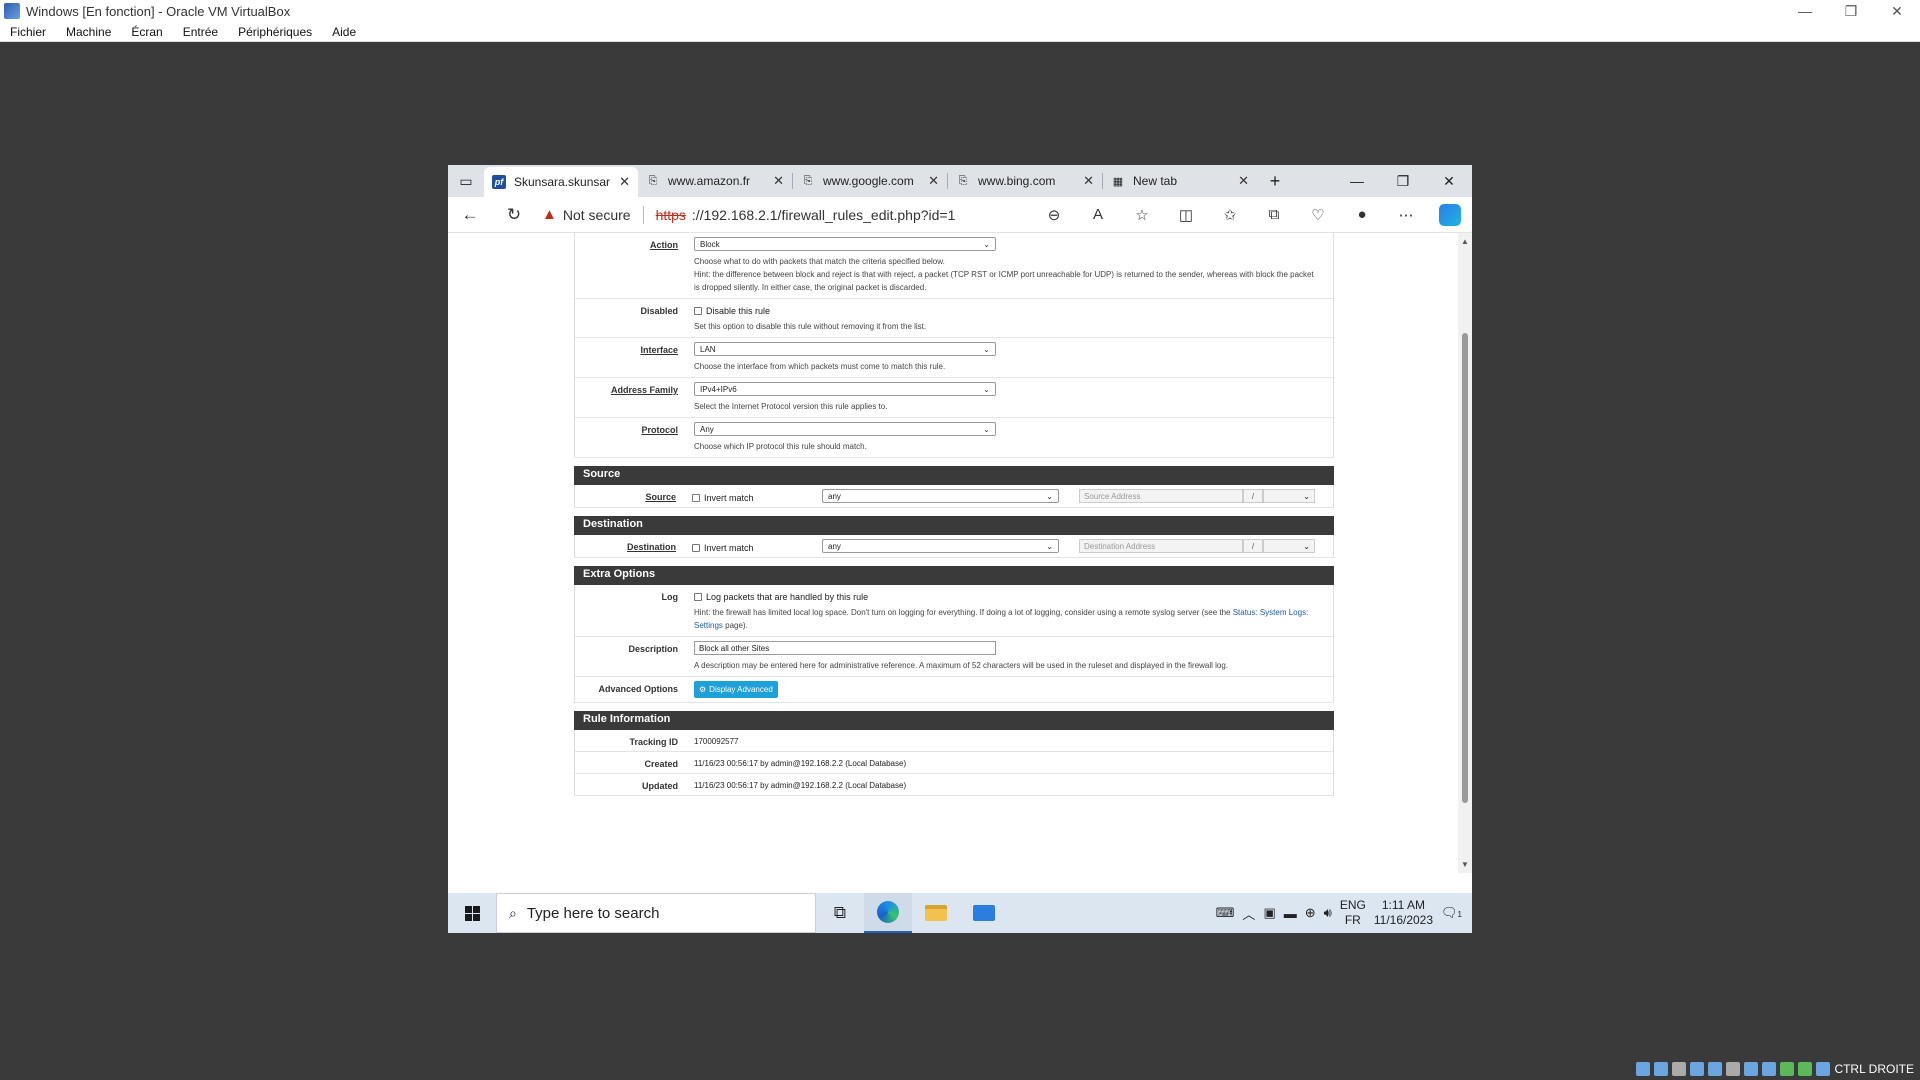  Describe the element at coordinates (1054, 215) in the screenshot. I see `zoom-icon: ⊖` at that location.